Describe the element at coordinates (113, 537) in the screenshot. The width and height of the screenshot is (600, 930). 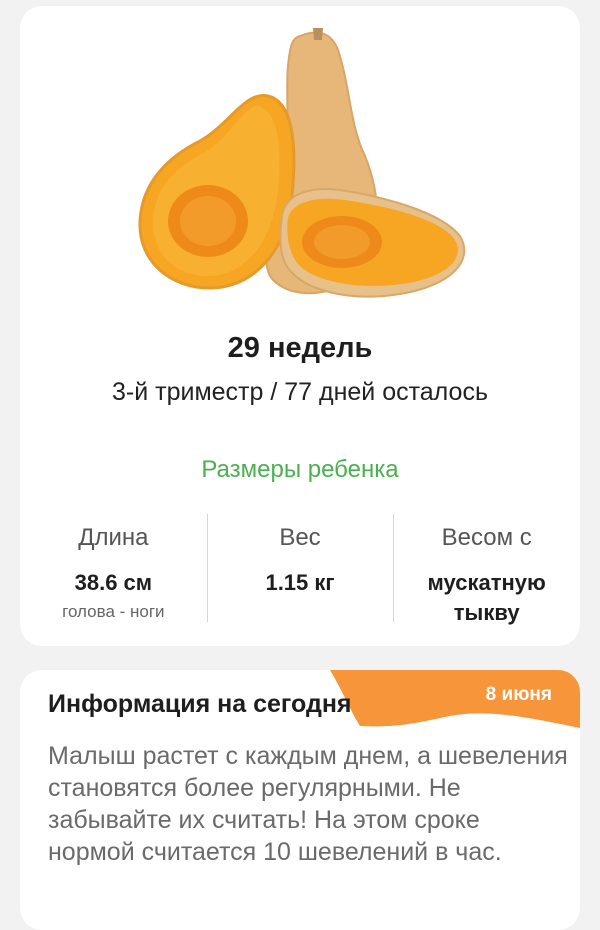
I see `stat-length-label: Длина` at that location.